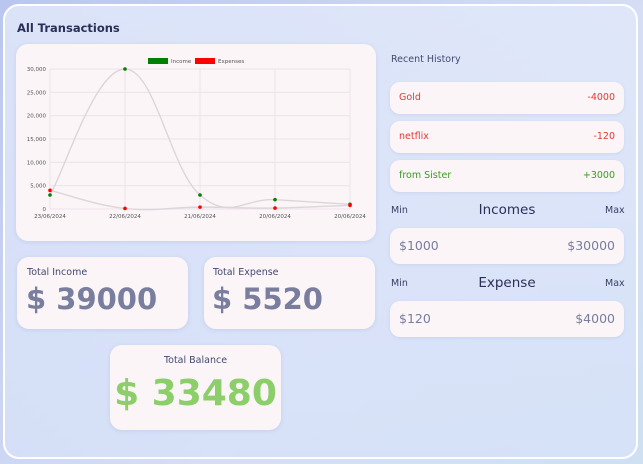 This screenshot has height=464, width=643. Describe the element at coordinates (37, 117) in the screenshot. I see `y-tick-label: 20,000` at that location.